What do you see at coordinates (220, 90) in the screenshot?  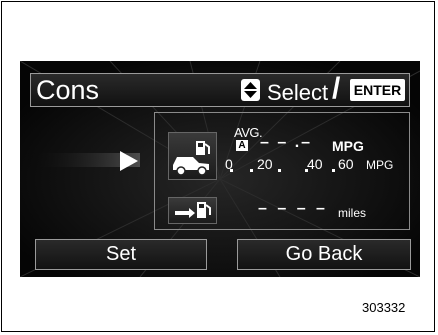 I see `header-bar: Cons Select / ENTER` at bounding box center [220, 90].